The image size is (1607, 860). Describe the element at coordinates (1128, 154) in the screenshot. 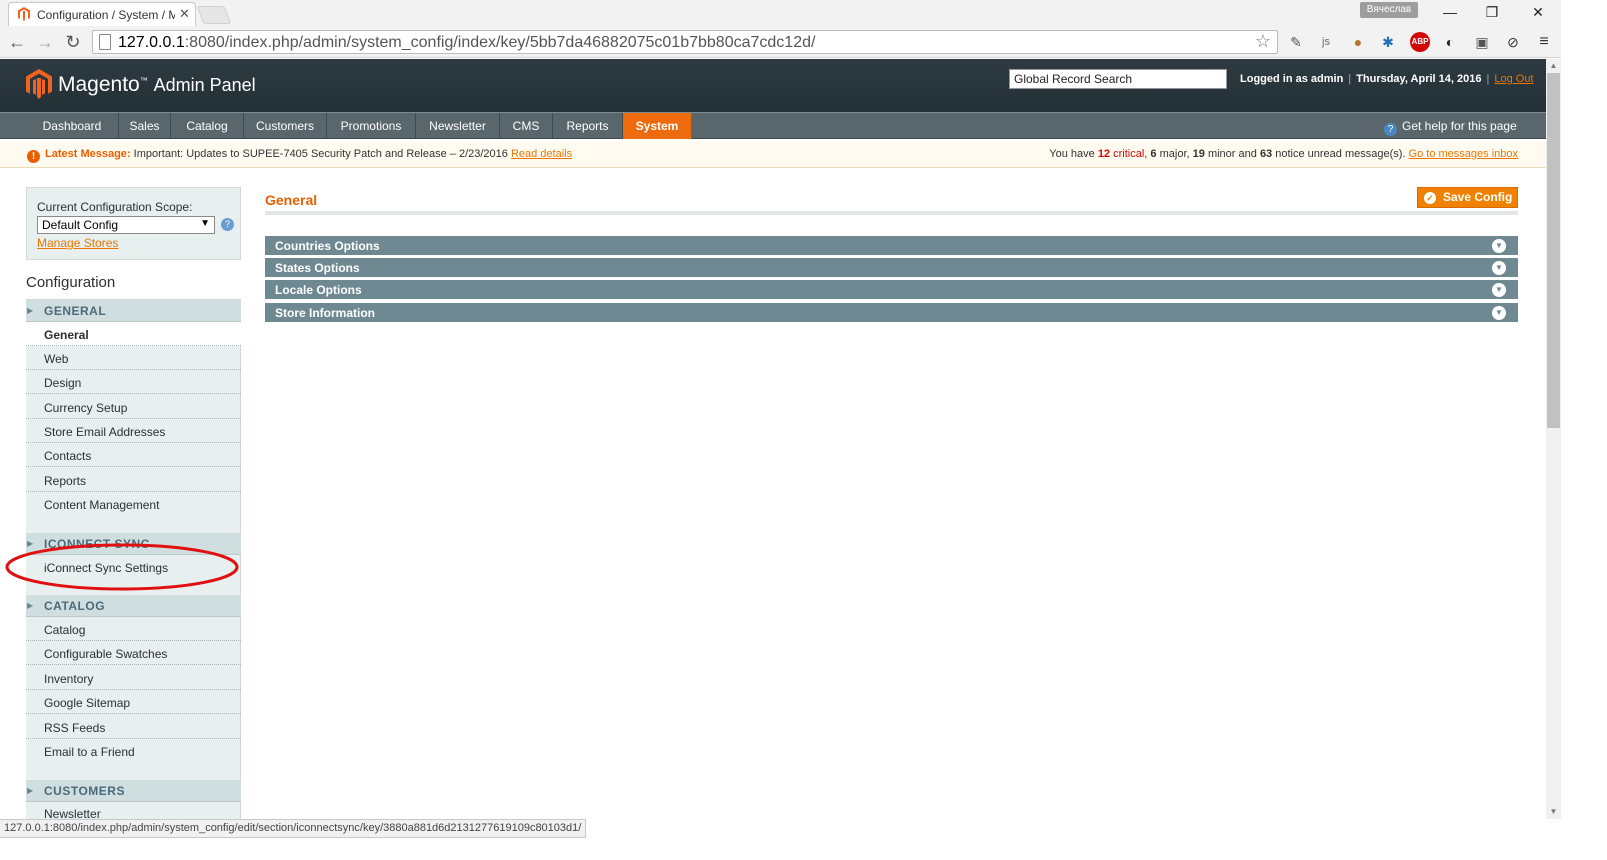

I see `critical-link: critical` at that location.